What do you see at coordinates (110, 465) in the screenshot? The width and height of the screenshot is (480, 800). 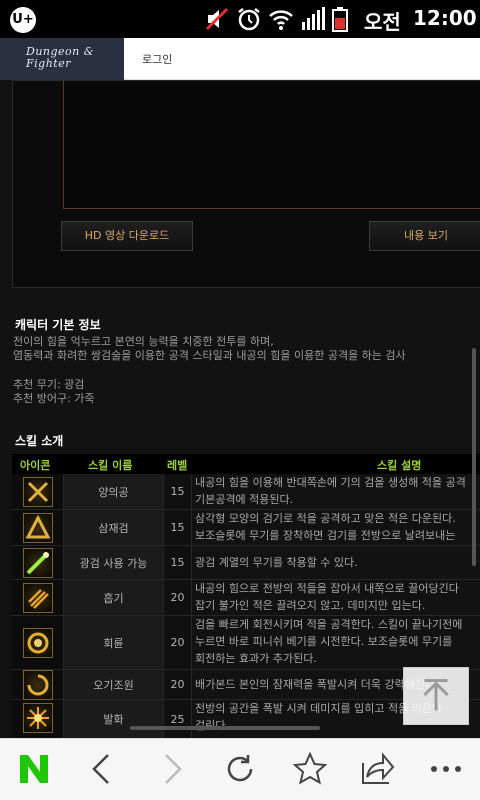 I see `header-name: 스킬 이름` at bounding box center [110, 465].